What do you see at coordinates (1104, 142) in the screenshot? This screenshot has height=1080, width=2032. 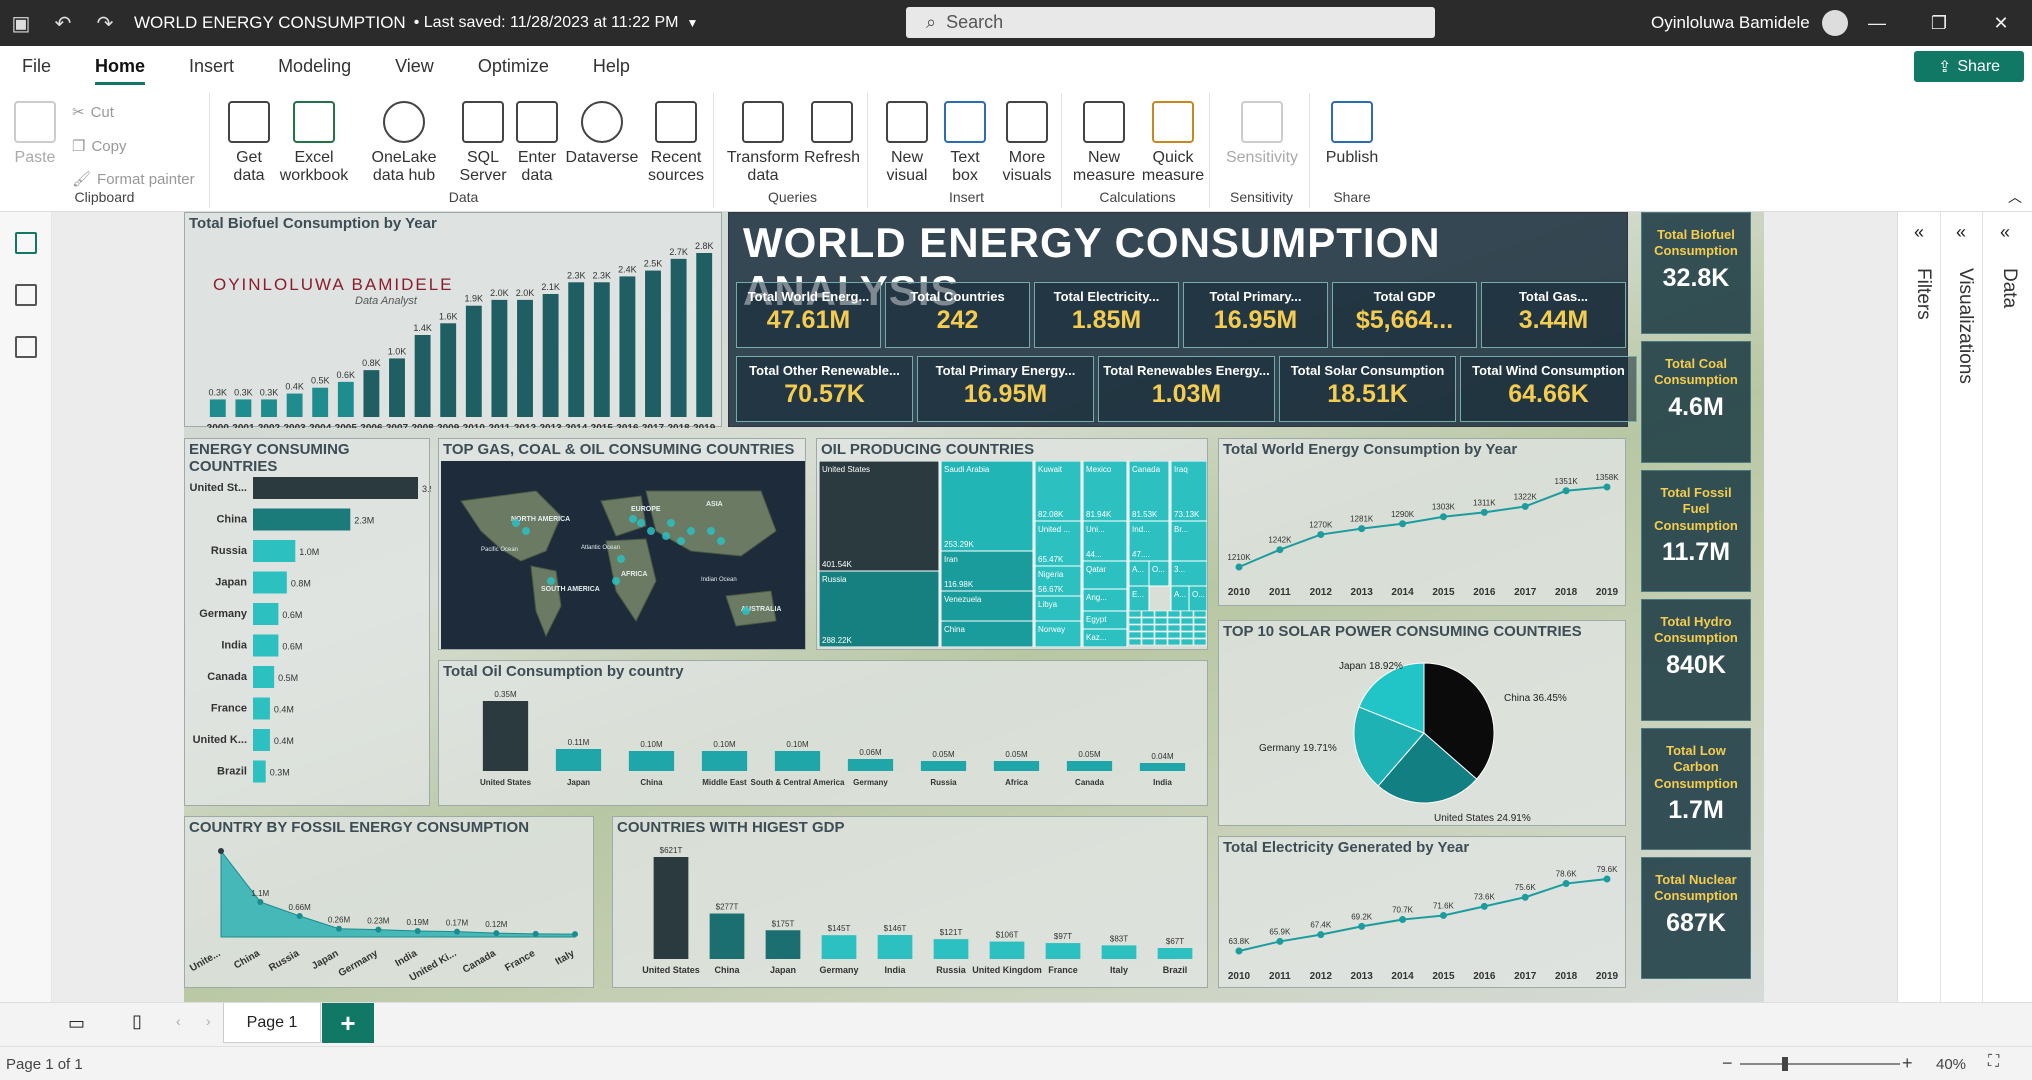 I see `new-measure-button: New measure` at bounding box center [1104, 142].